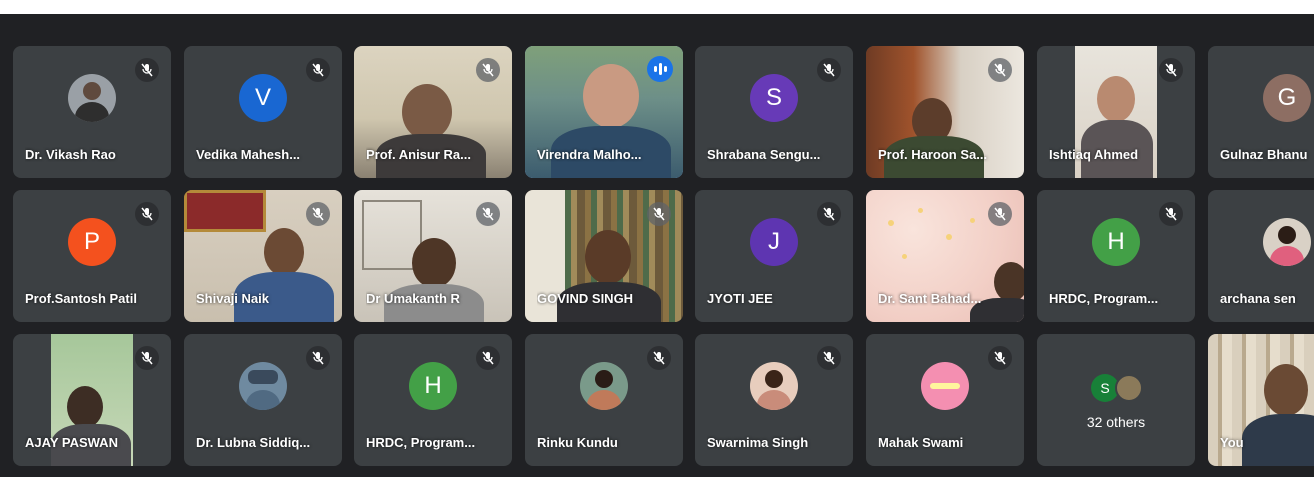  Describe the element at coordinates (413, 298) in the screenshot. I see `participant-name: Dr Umakanth R` at that location.